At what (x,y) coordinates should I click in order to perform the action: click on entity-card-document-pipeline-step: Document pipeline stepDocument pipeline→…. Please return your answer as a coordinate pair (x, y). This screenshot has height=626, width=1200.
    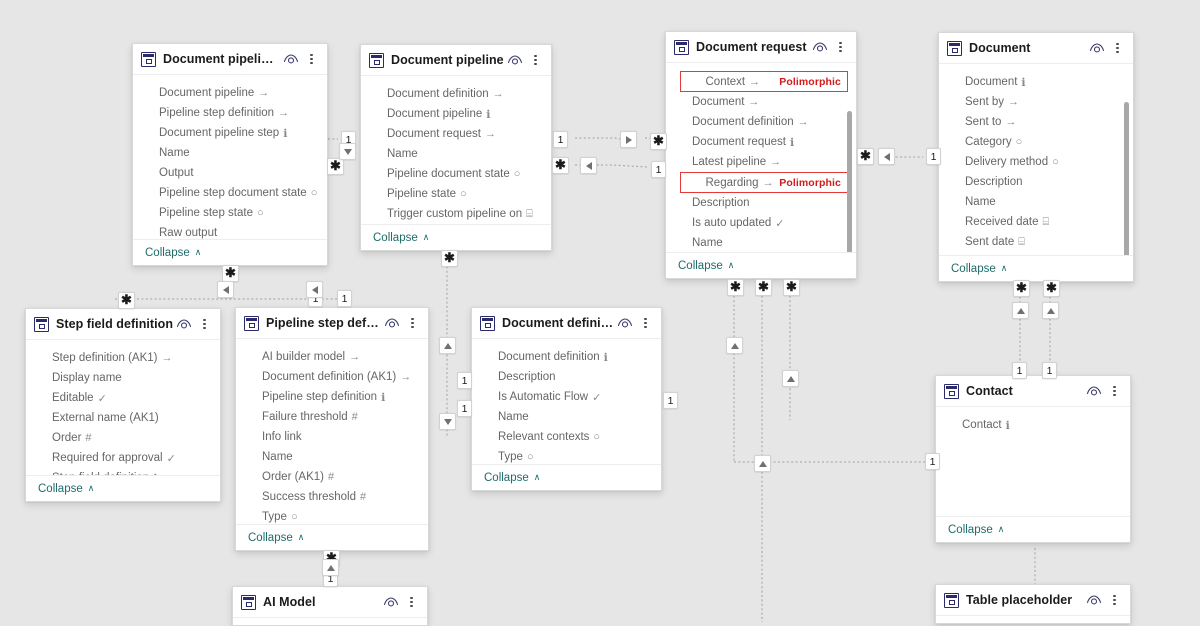
    Looking at the image, I should click on (230, 154).